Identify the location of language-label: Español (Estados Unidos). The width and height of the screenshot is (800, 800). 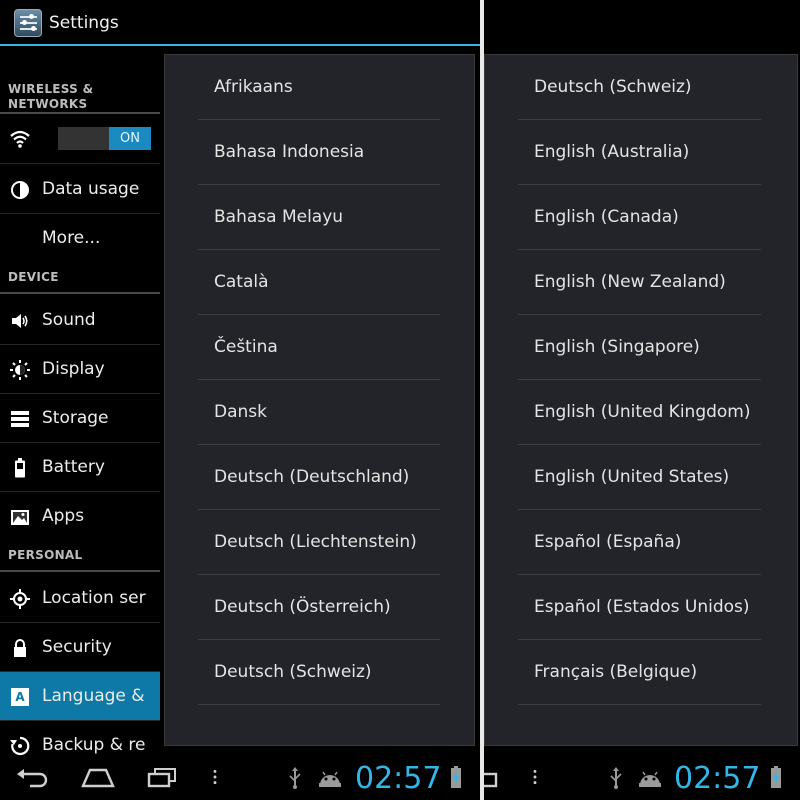
(642, 607).